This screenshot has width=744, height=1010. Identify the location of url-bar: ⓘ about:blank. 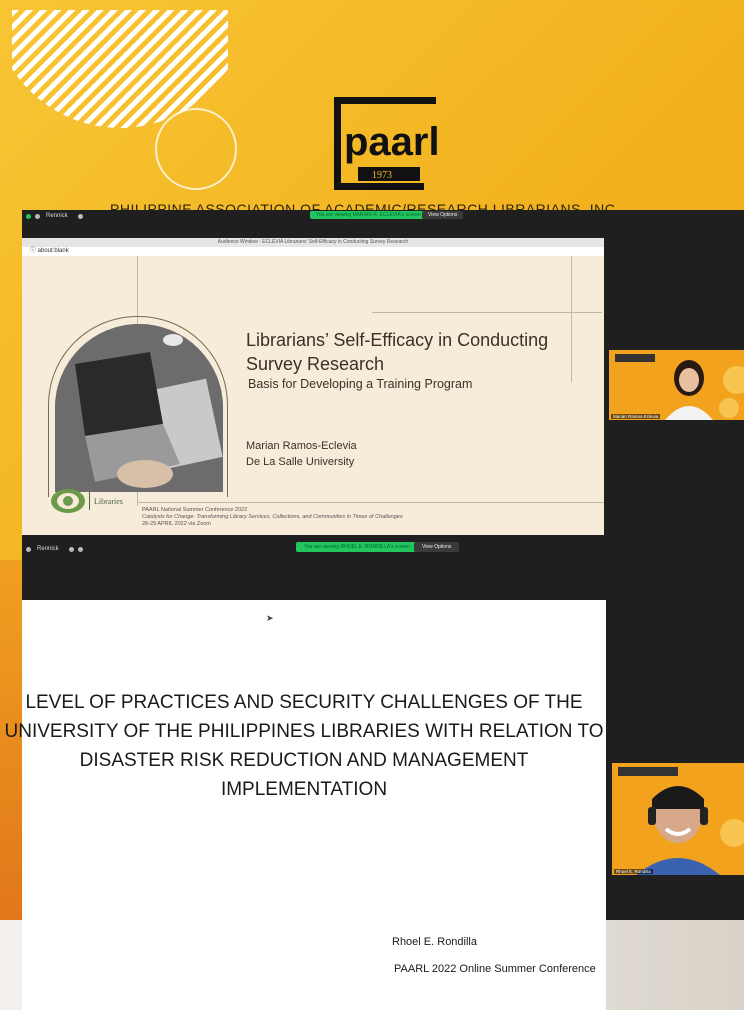
(313, 251).